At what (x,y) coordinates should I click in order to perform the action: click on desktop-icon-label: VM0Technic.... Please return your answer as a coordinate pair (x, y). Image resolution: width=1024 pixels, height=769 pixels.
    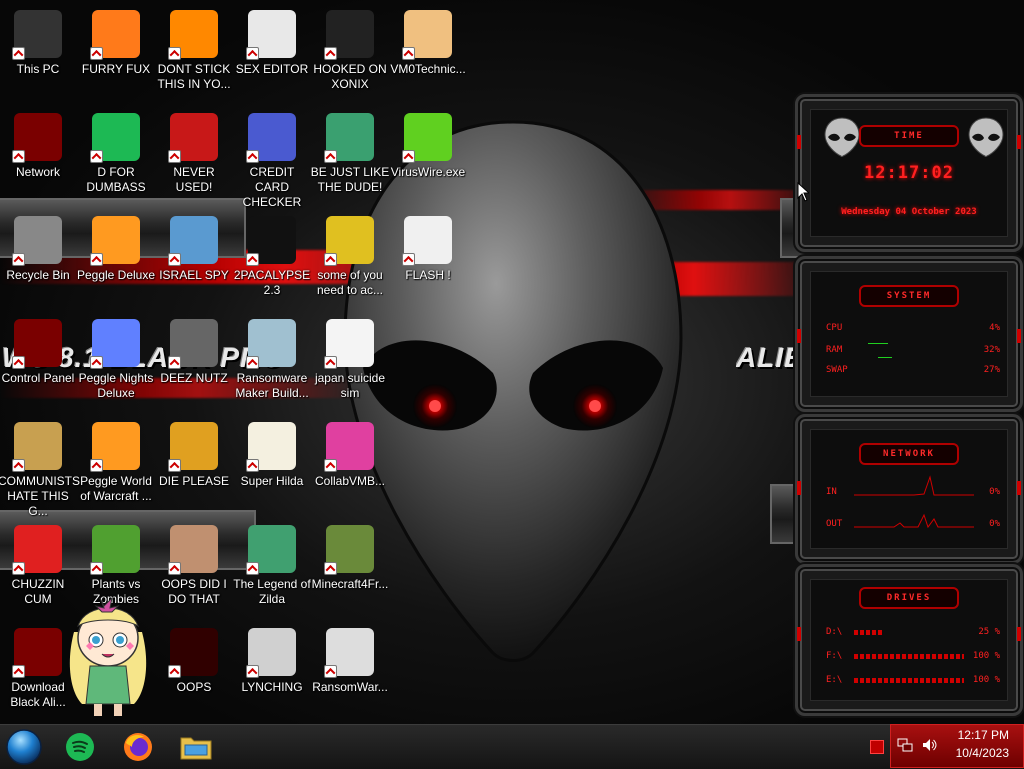
    Looking at the image, I should click on (428, 69).